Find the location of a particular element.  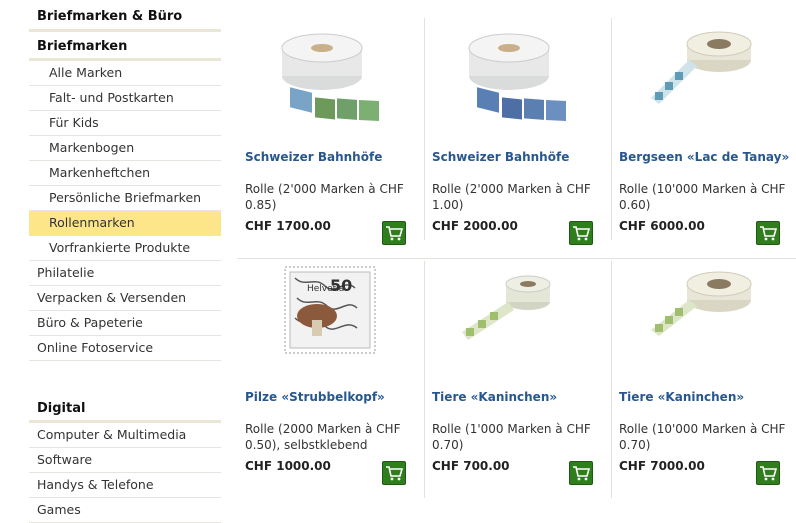

product-price: CHF 6000.00 is located at coordinates (662, 226).